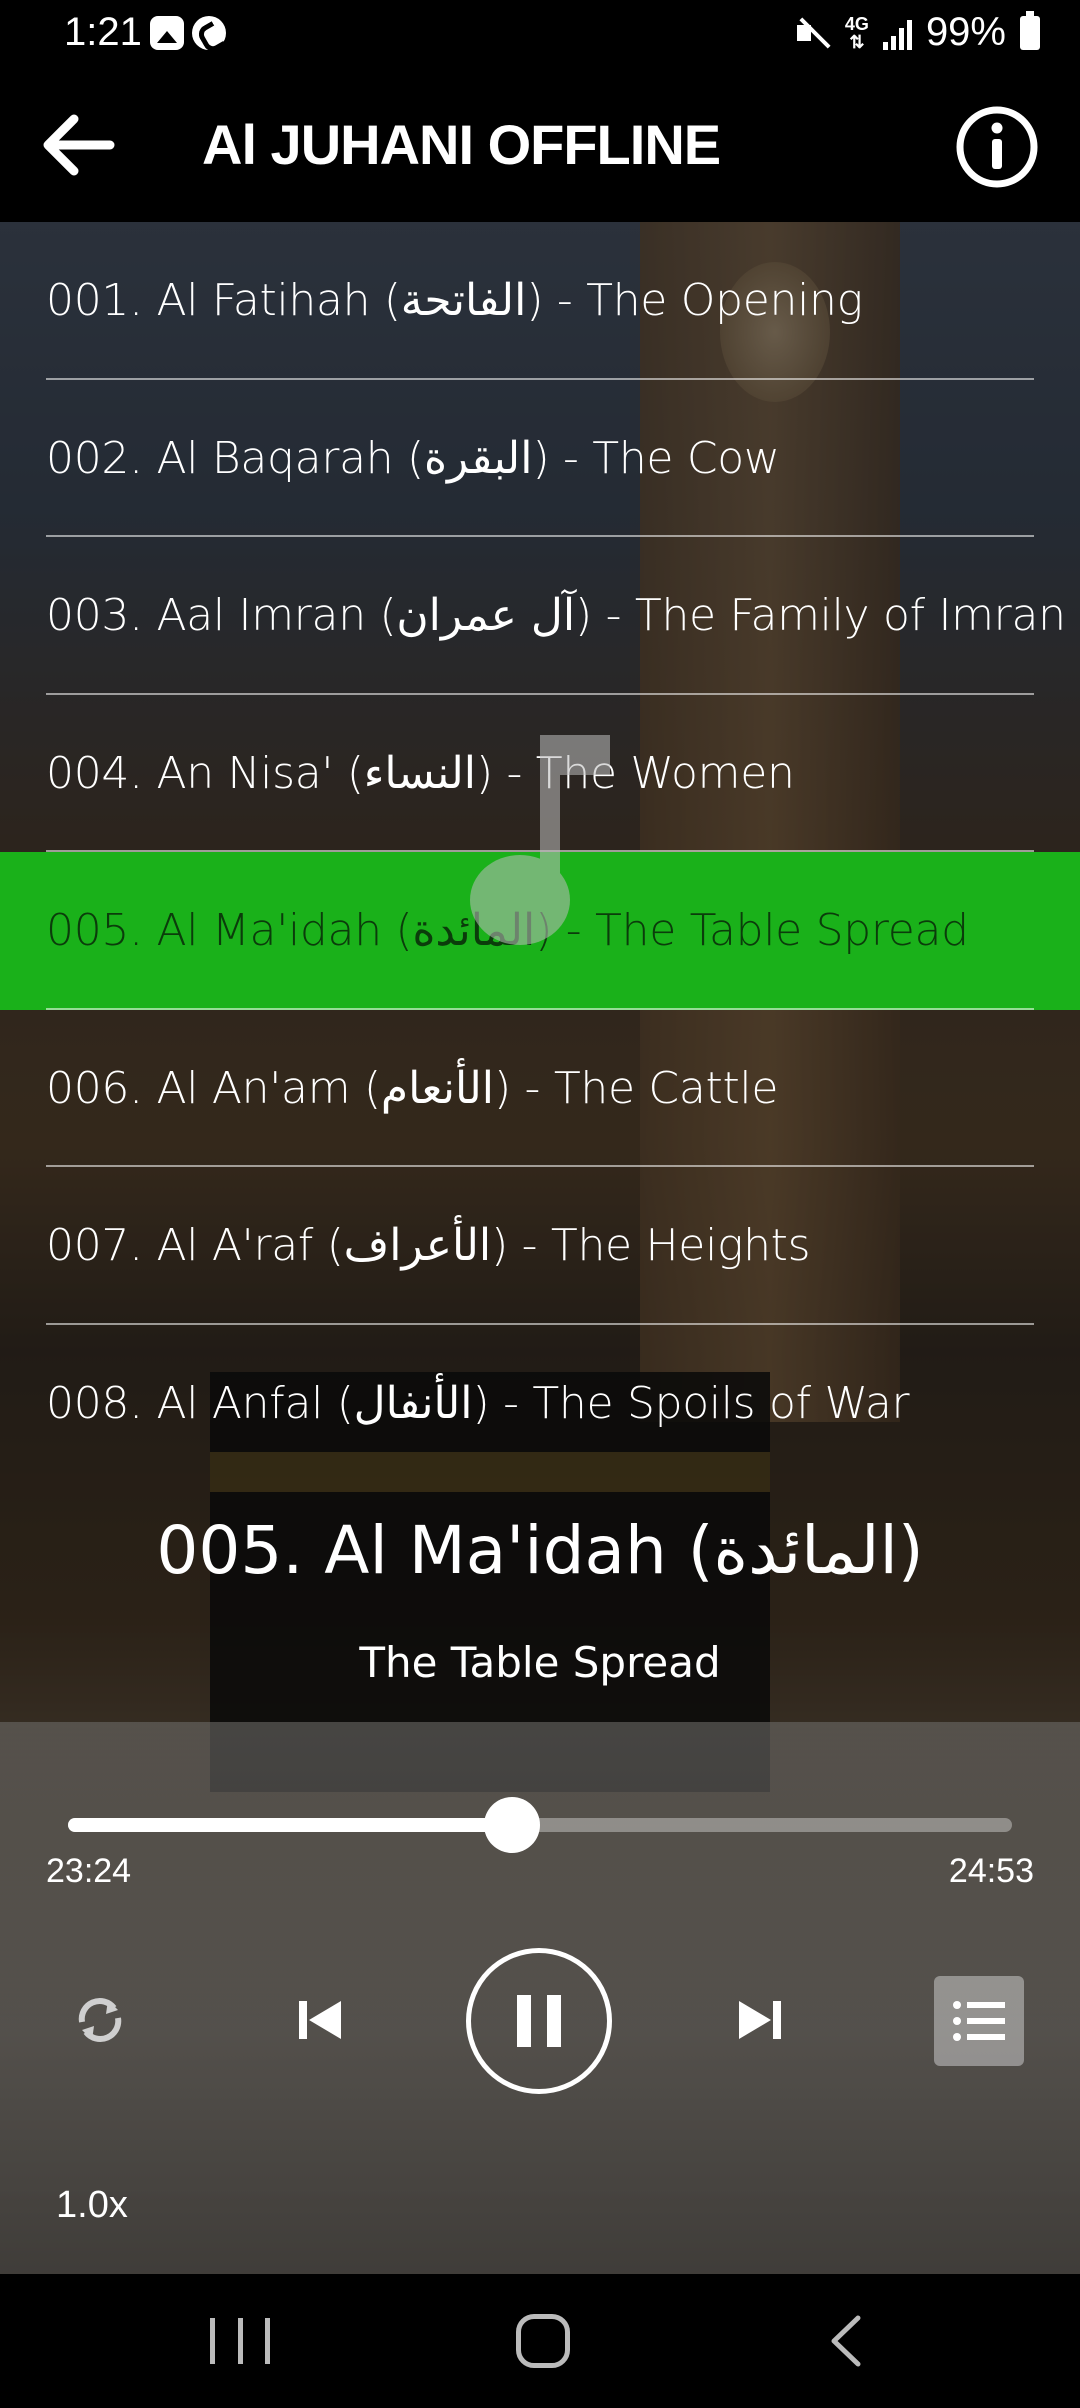 This screenshot has height=2408, width=1080. What do you see at coordinates (413, 458) in the screenshot?
I see `track-label: 002. Al Baqarah (البقرة) - The Cow` at bounding box center [413, 458].